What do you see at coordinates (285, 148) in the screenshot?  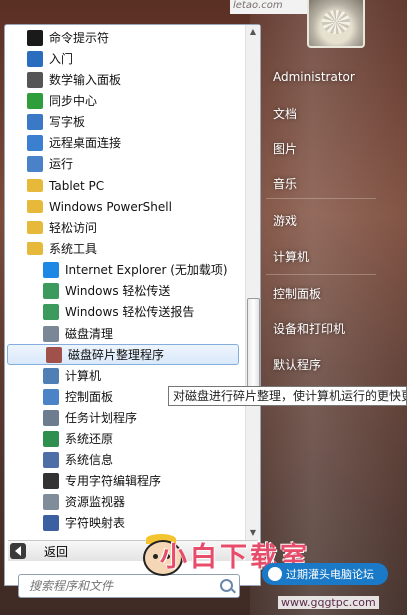 I see `start-menu-link: 图片` at bounding box center [285, 148].